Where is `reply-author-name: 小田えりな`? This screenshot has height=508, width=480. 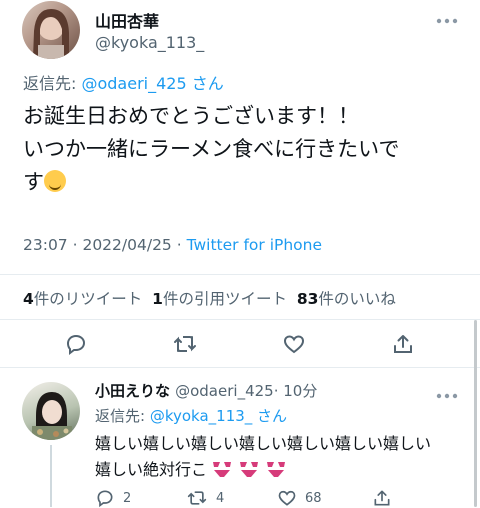
reply-author-name: 小田えりな is located at coordinates (132, 391).